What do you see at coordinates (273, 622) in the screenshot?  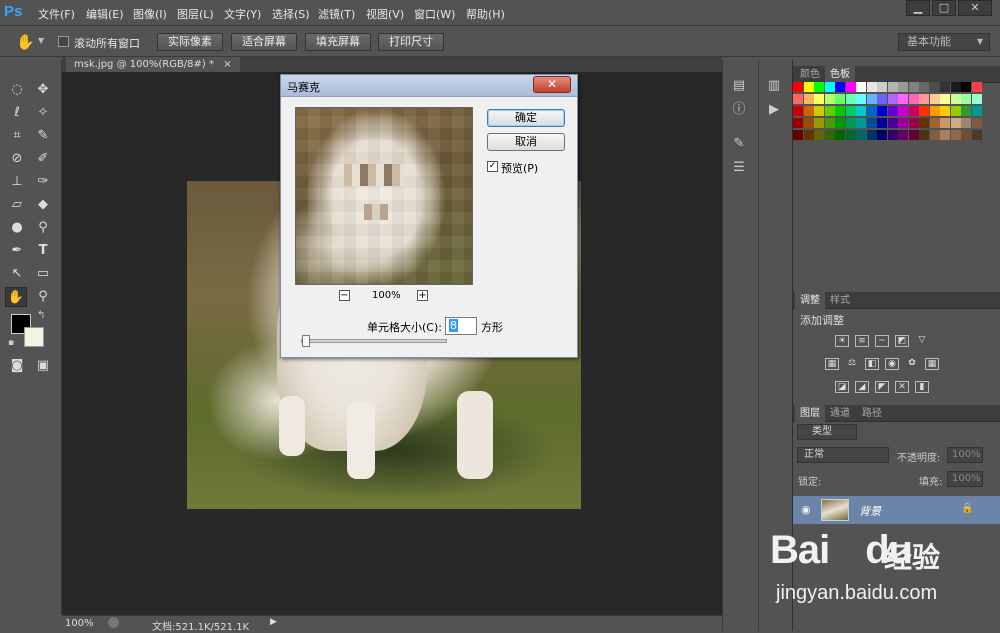 I see `status-menu-arrow-icon: ▶` at bounding box center [273, 622].